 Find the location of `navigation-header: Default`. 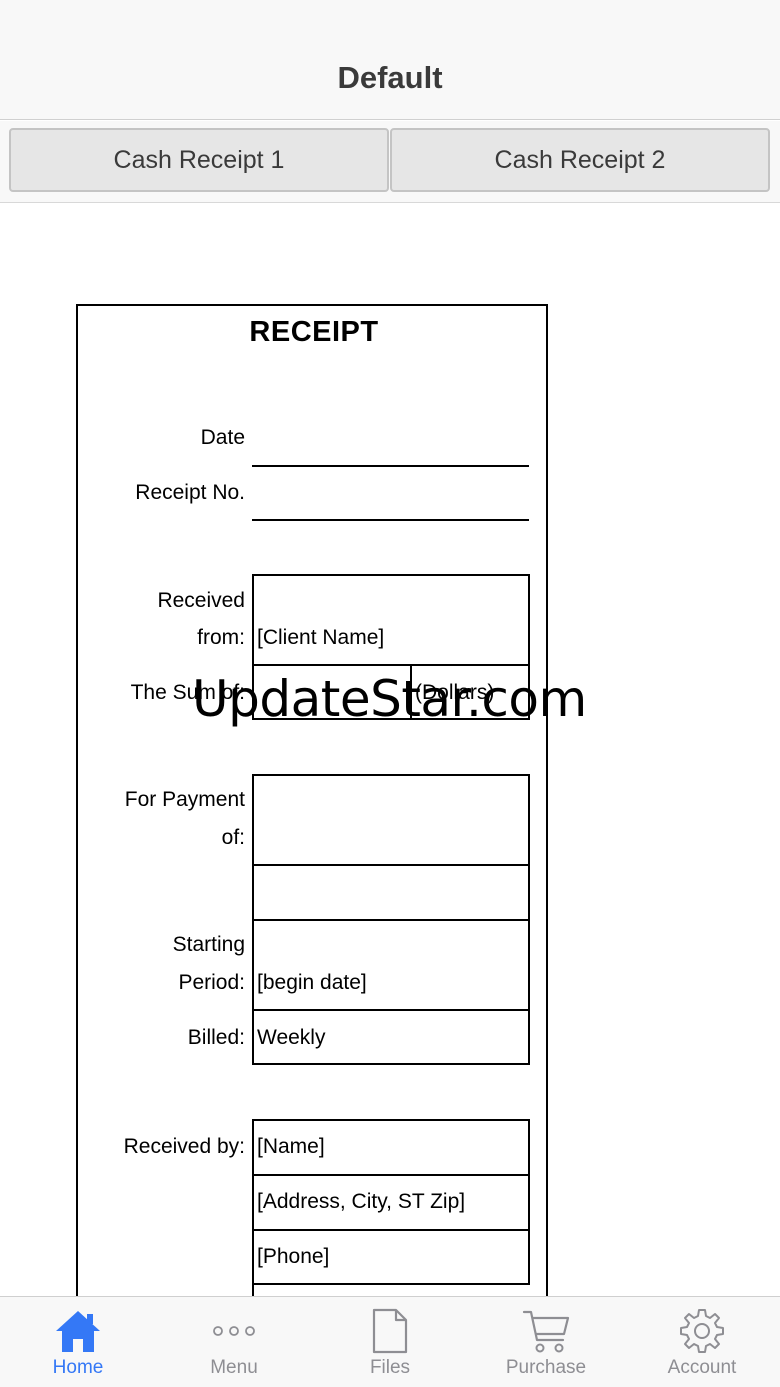

navigation-header: Default is located at coordinates (390, 60).